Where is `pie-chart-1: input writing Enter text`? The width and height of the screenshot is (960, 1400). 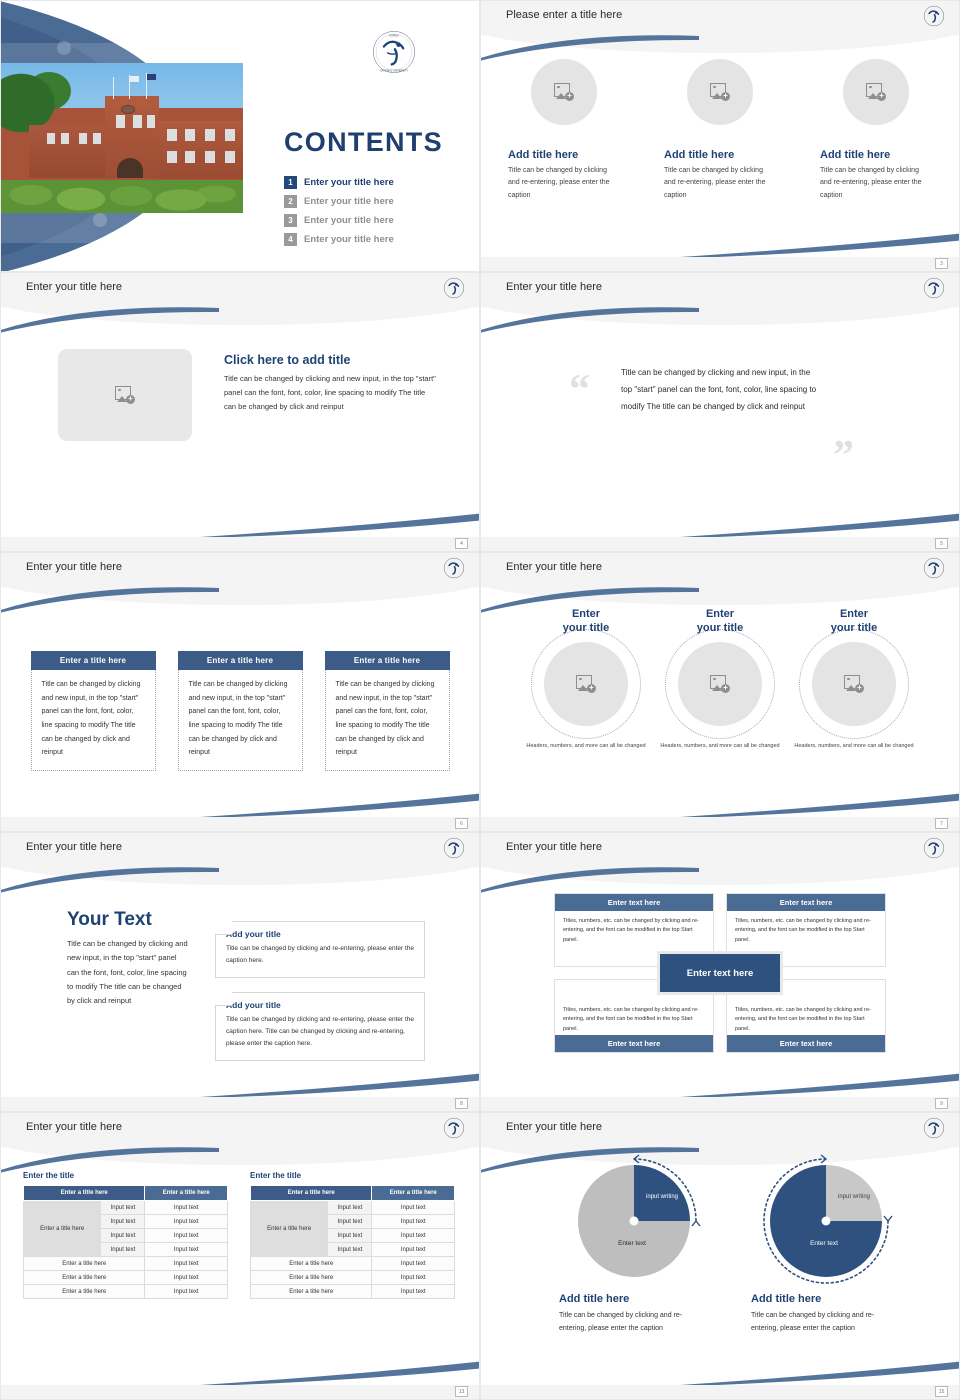
pie-chart-1: input writing Enter text is located at coordinates (638, 1216).